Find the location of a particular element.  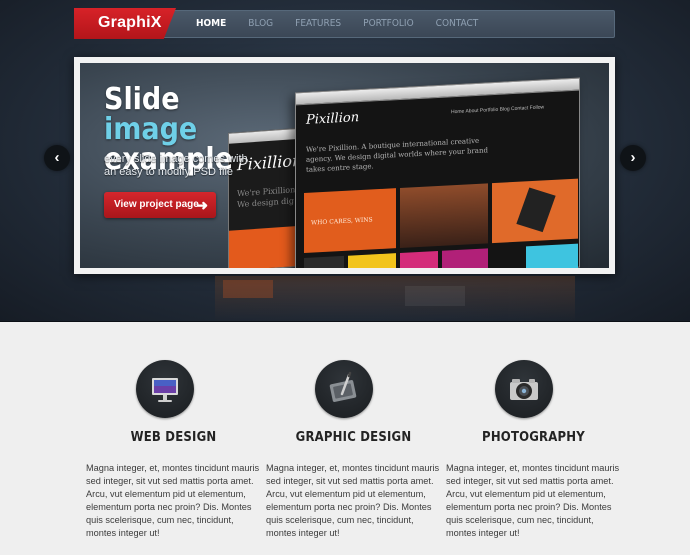

pen-tablet-icon is located at coordinates (344, 389).